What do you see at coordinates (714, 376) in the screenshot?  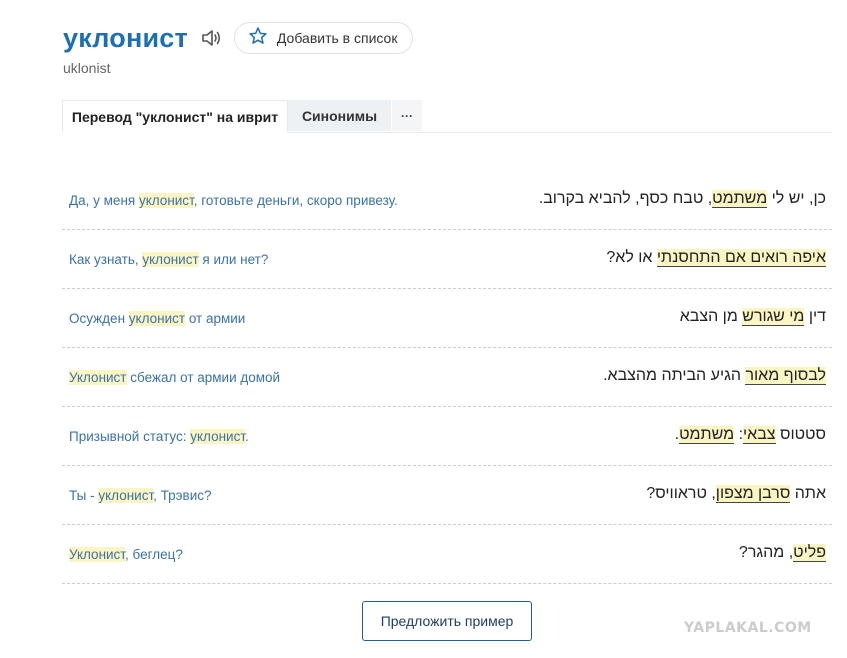 I see `example-target: לבסוף מאור הגיע הביתה מהצבא.` at bounding box center [714, 376].